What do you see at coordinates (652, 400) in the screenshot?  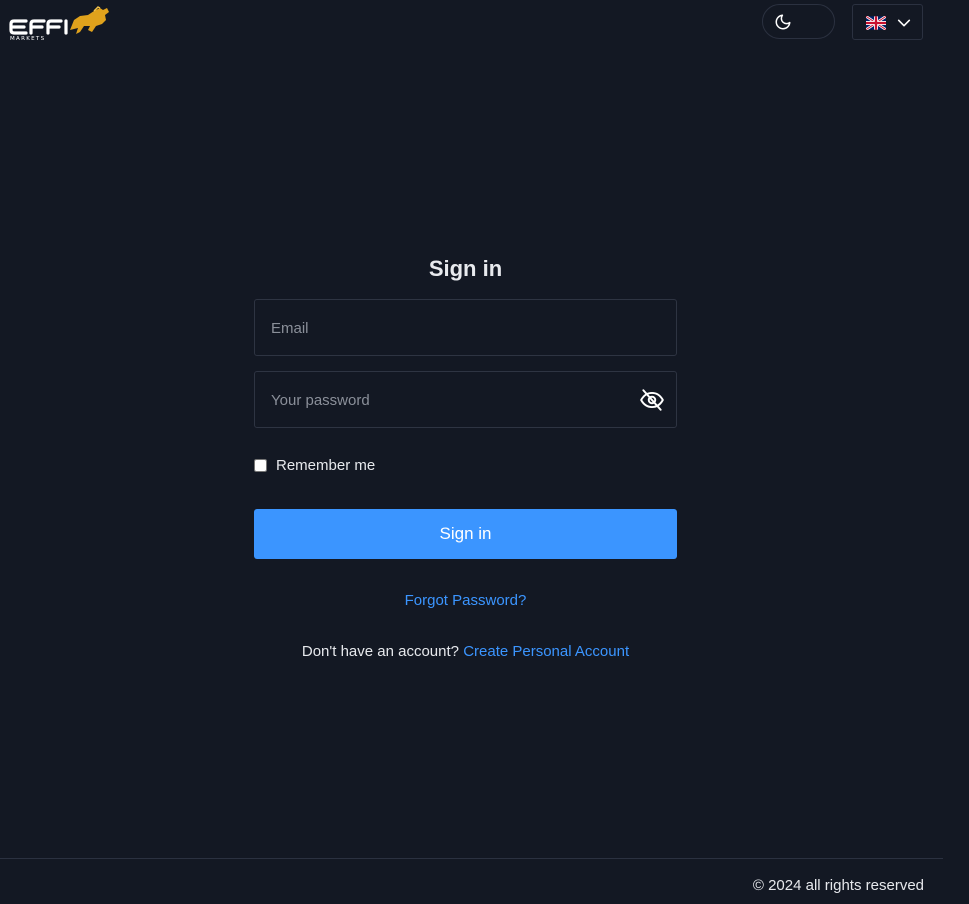 I see `eye-off-icon` at bounding box center [652, 400].